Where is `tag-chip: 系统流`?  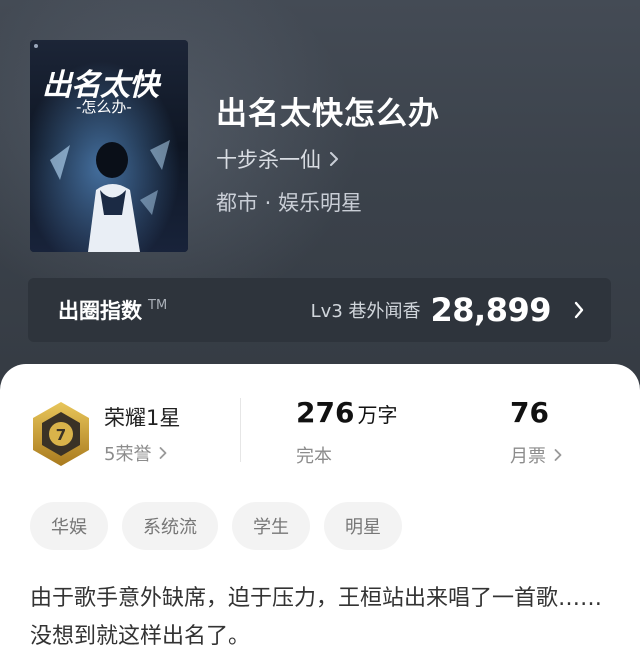 tag-chip: 系统流 is located at coordinates (170, 526).